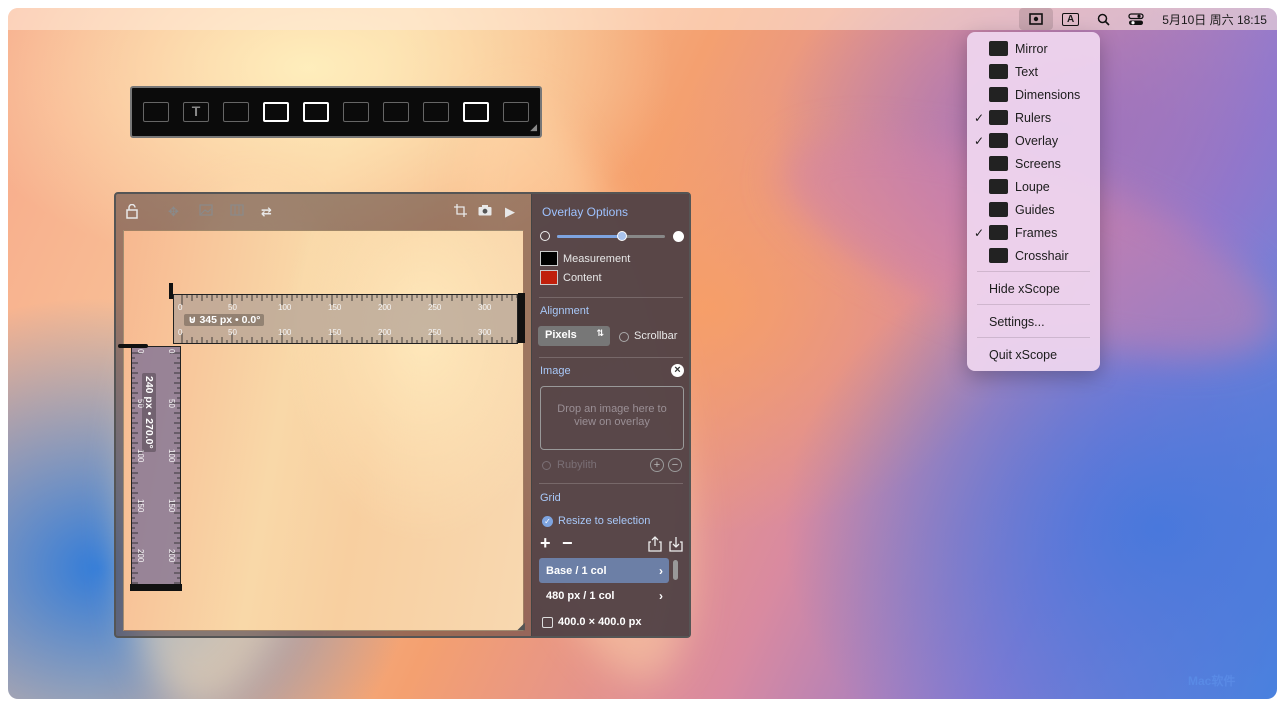 The height and width of the screenshot is (707, 1285). What do you see at coordinates (194, 320) in the screenshot?
I see `magnet-icon: ⊍` at bounding box center [194, 320].